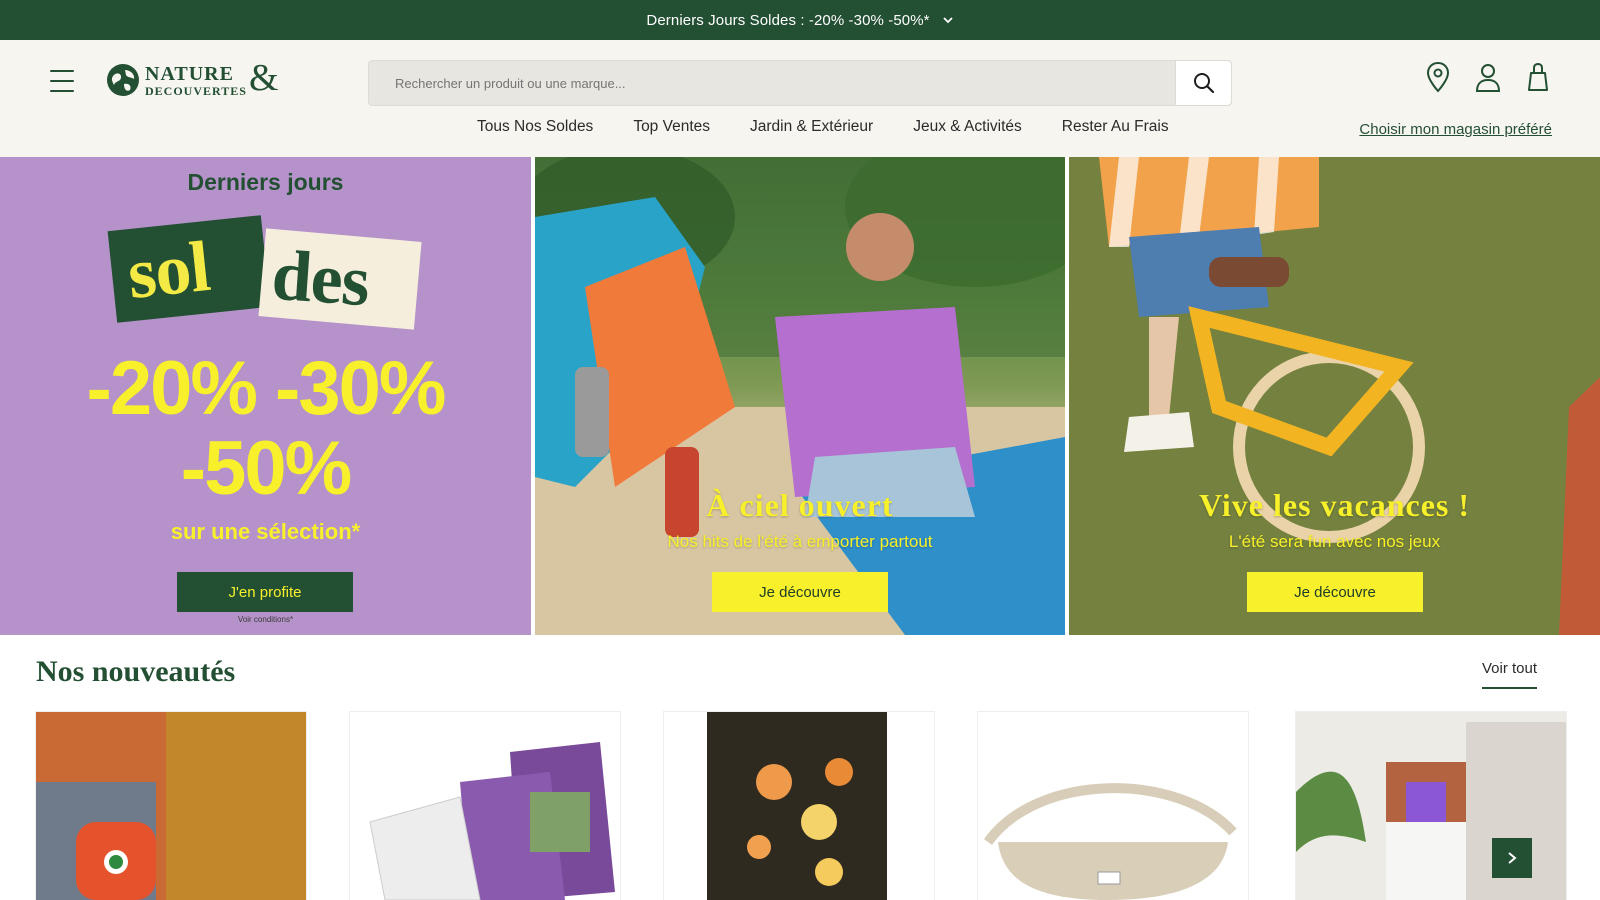  I want to click on product-card-lights, so click(799, 806).